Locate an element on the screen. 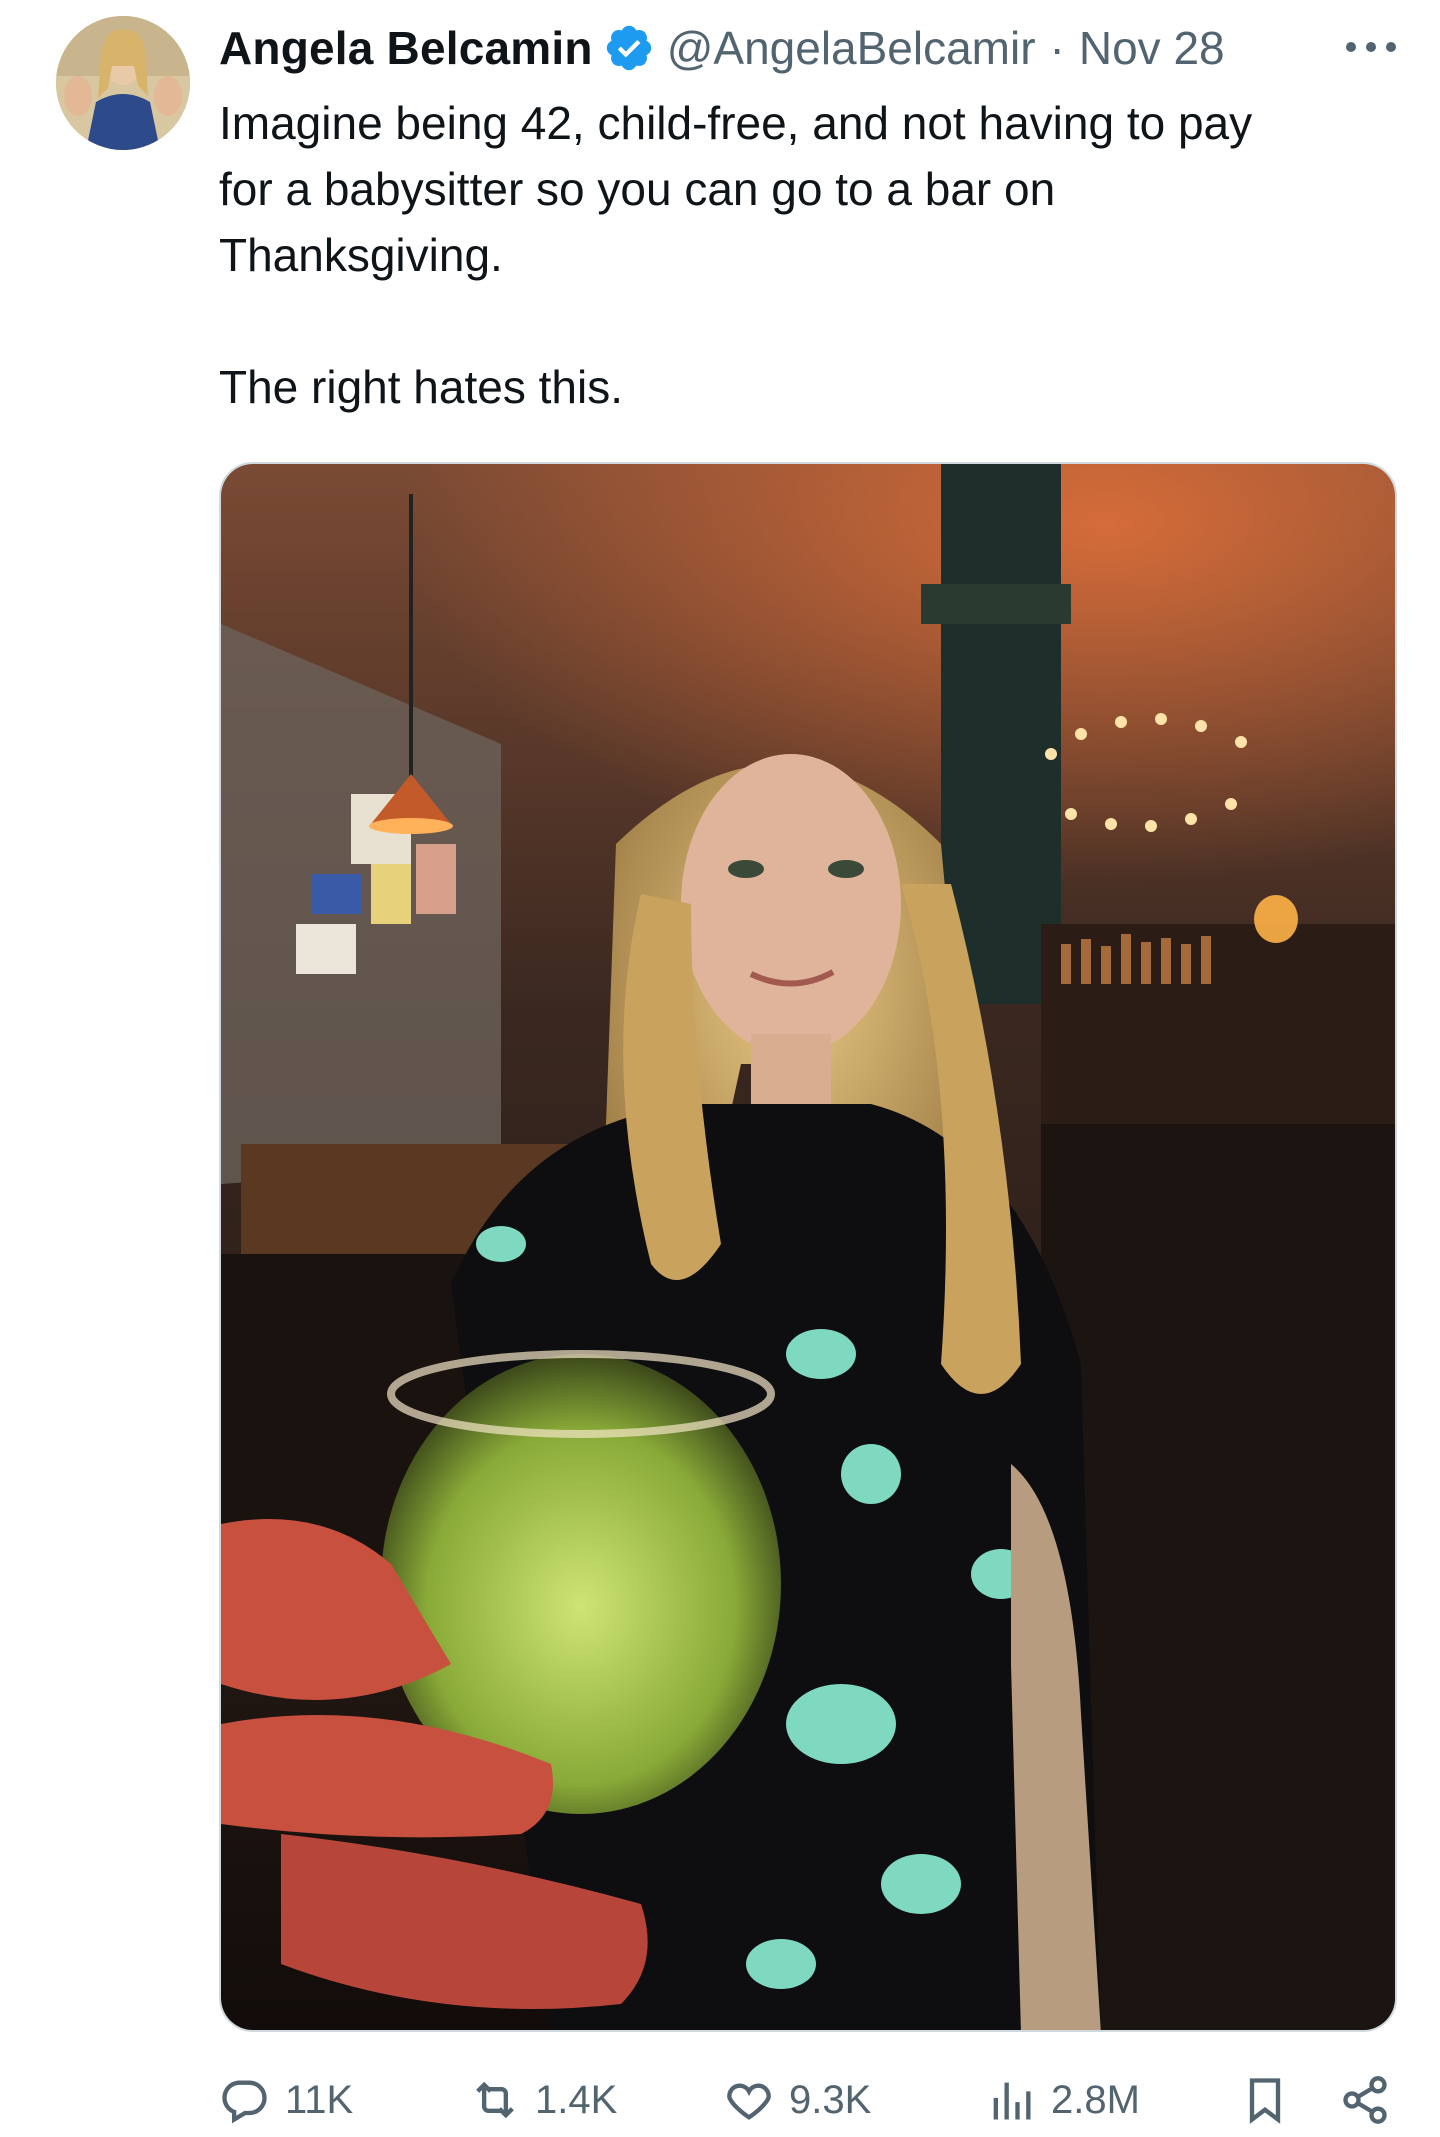 This screenshot has width=1440, height=2137. user-handle: @AngelaBelcamir is located at coordinates (851, 48).